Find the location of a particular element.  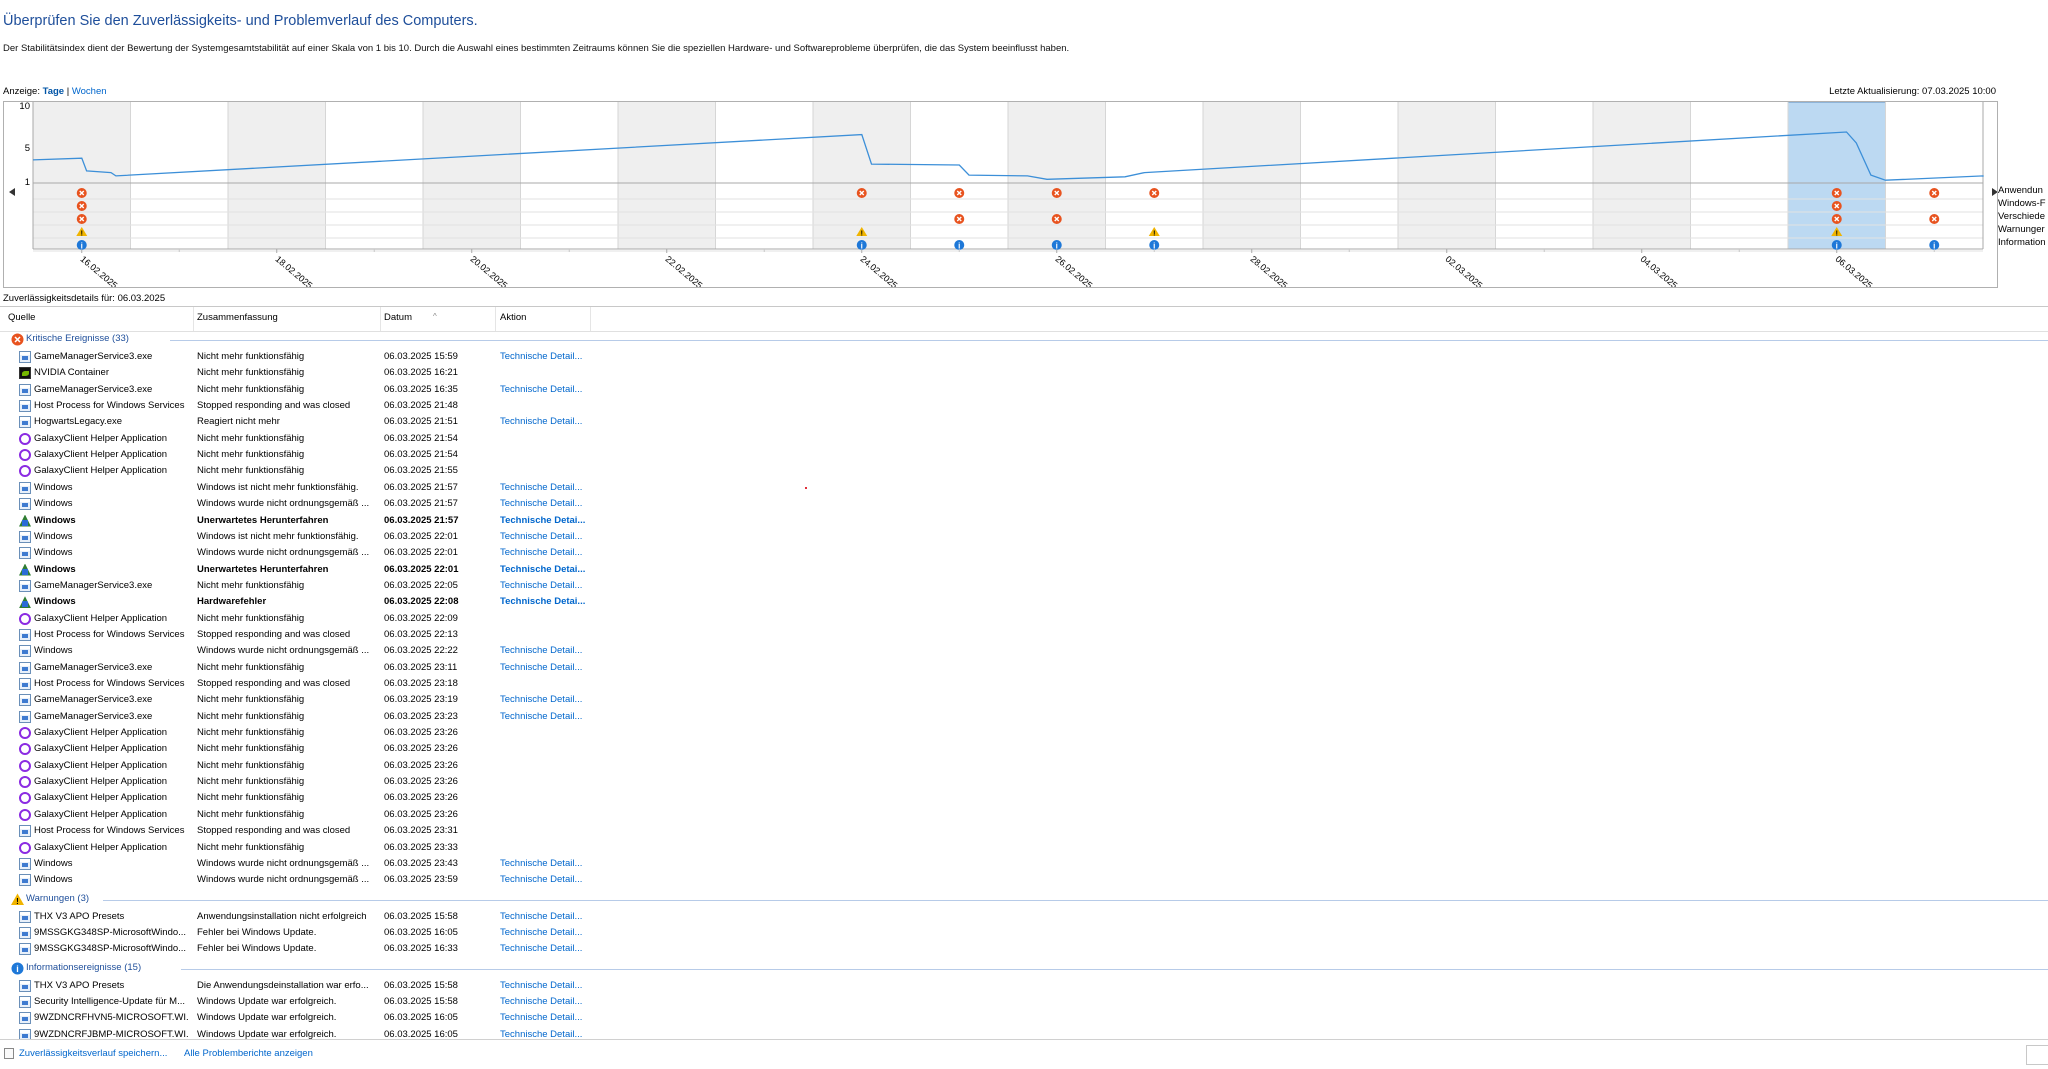

column-header-summary: Zusammenfassung is located at coordinates (237, 317).